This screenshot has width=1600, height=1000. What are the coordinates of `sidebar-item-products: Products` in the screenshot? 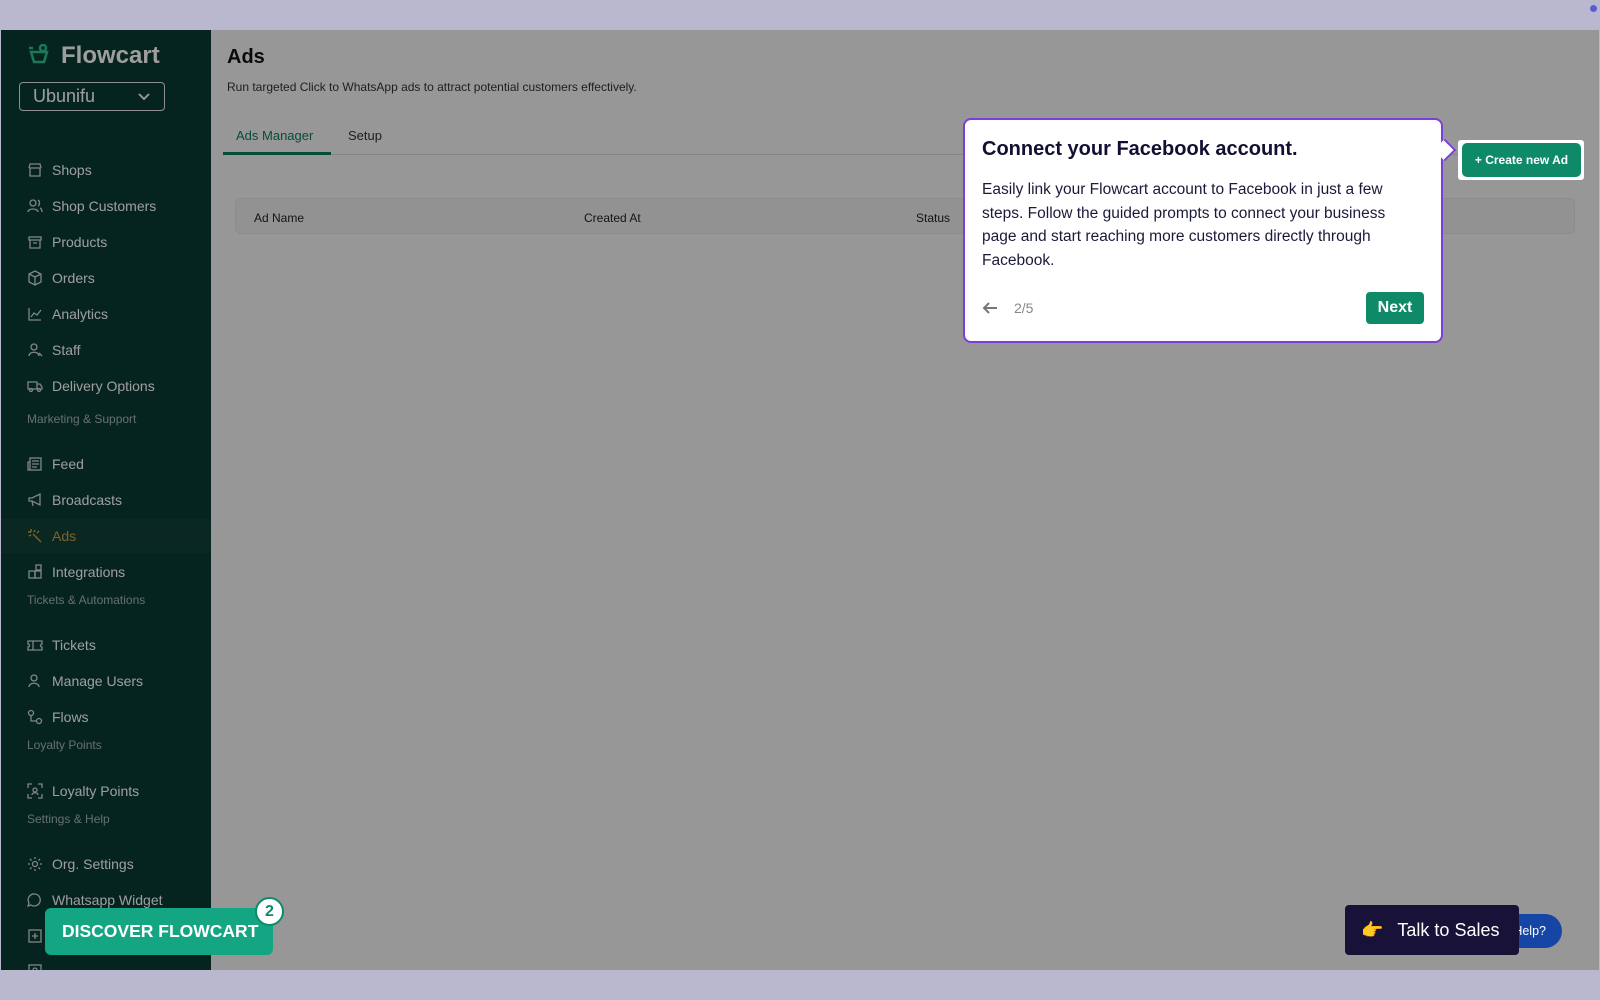 It's located at (106, 242).